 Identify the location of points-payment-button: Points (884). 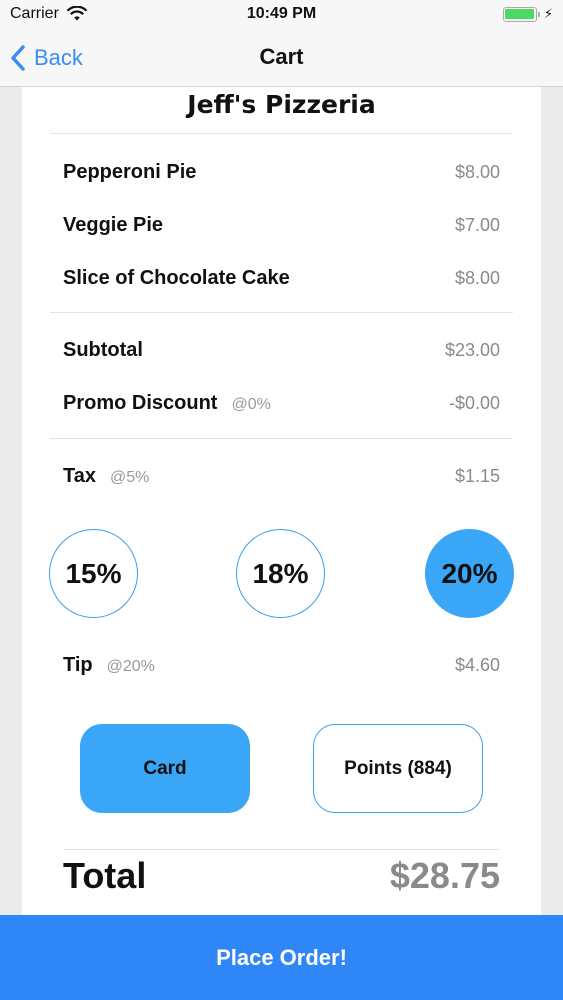
(398, 768).